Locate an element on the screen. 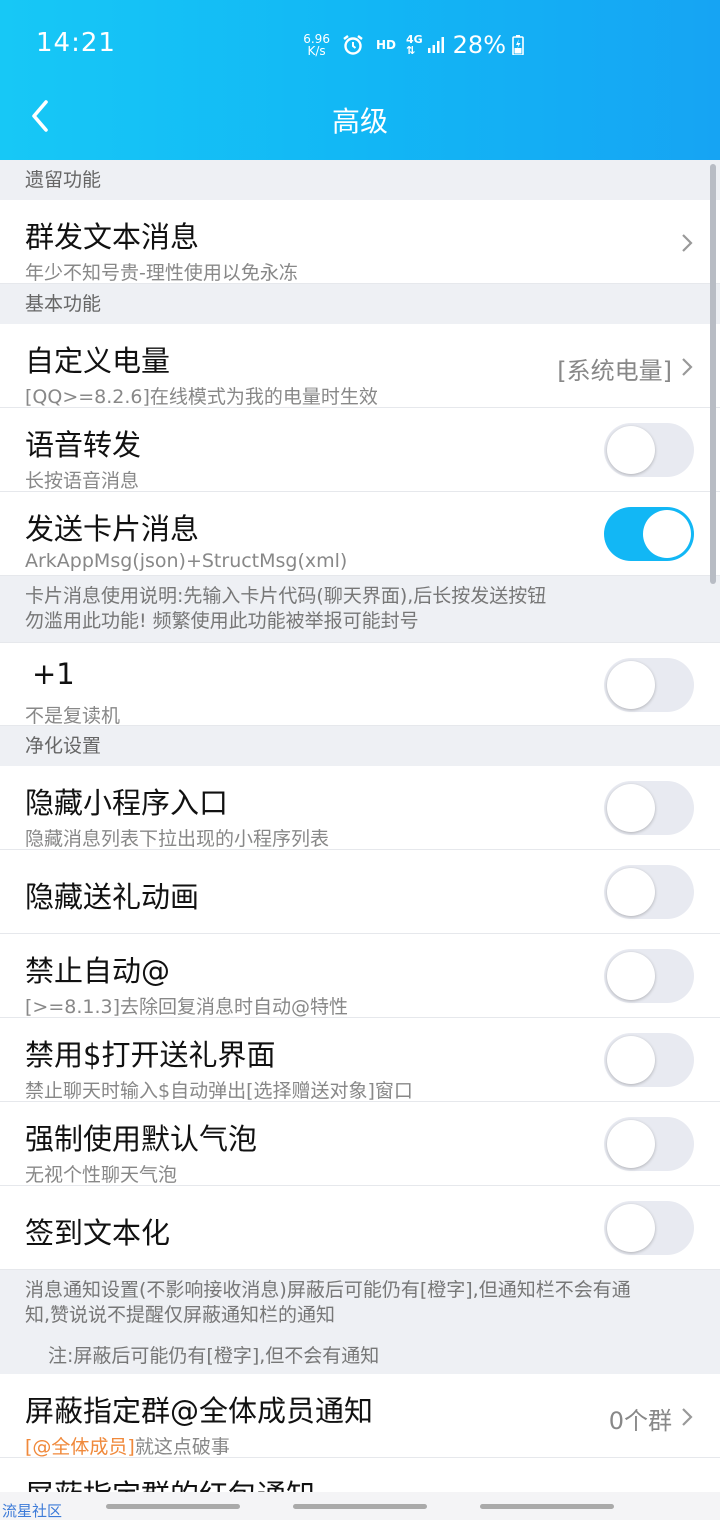  setting-subtitle: ArkAppMsg(json)+StructMsg(xml) is located at coordinates (186, 561).